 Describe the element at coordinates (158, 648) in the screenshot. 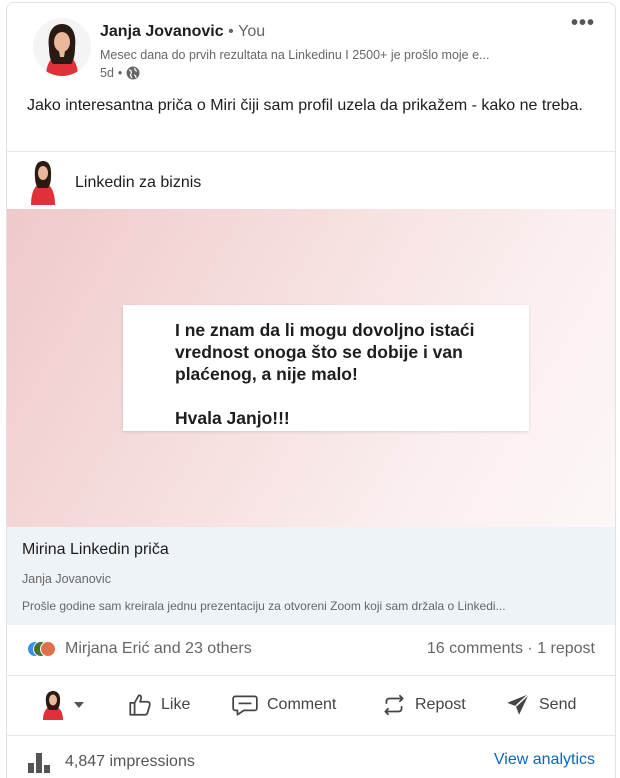

I see `reactions-label: Mirjana Erić and 23 others` at that location.